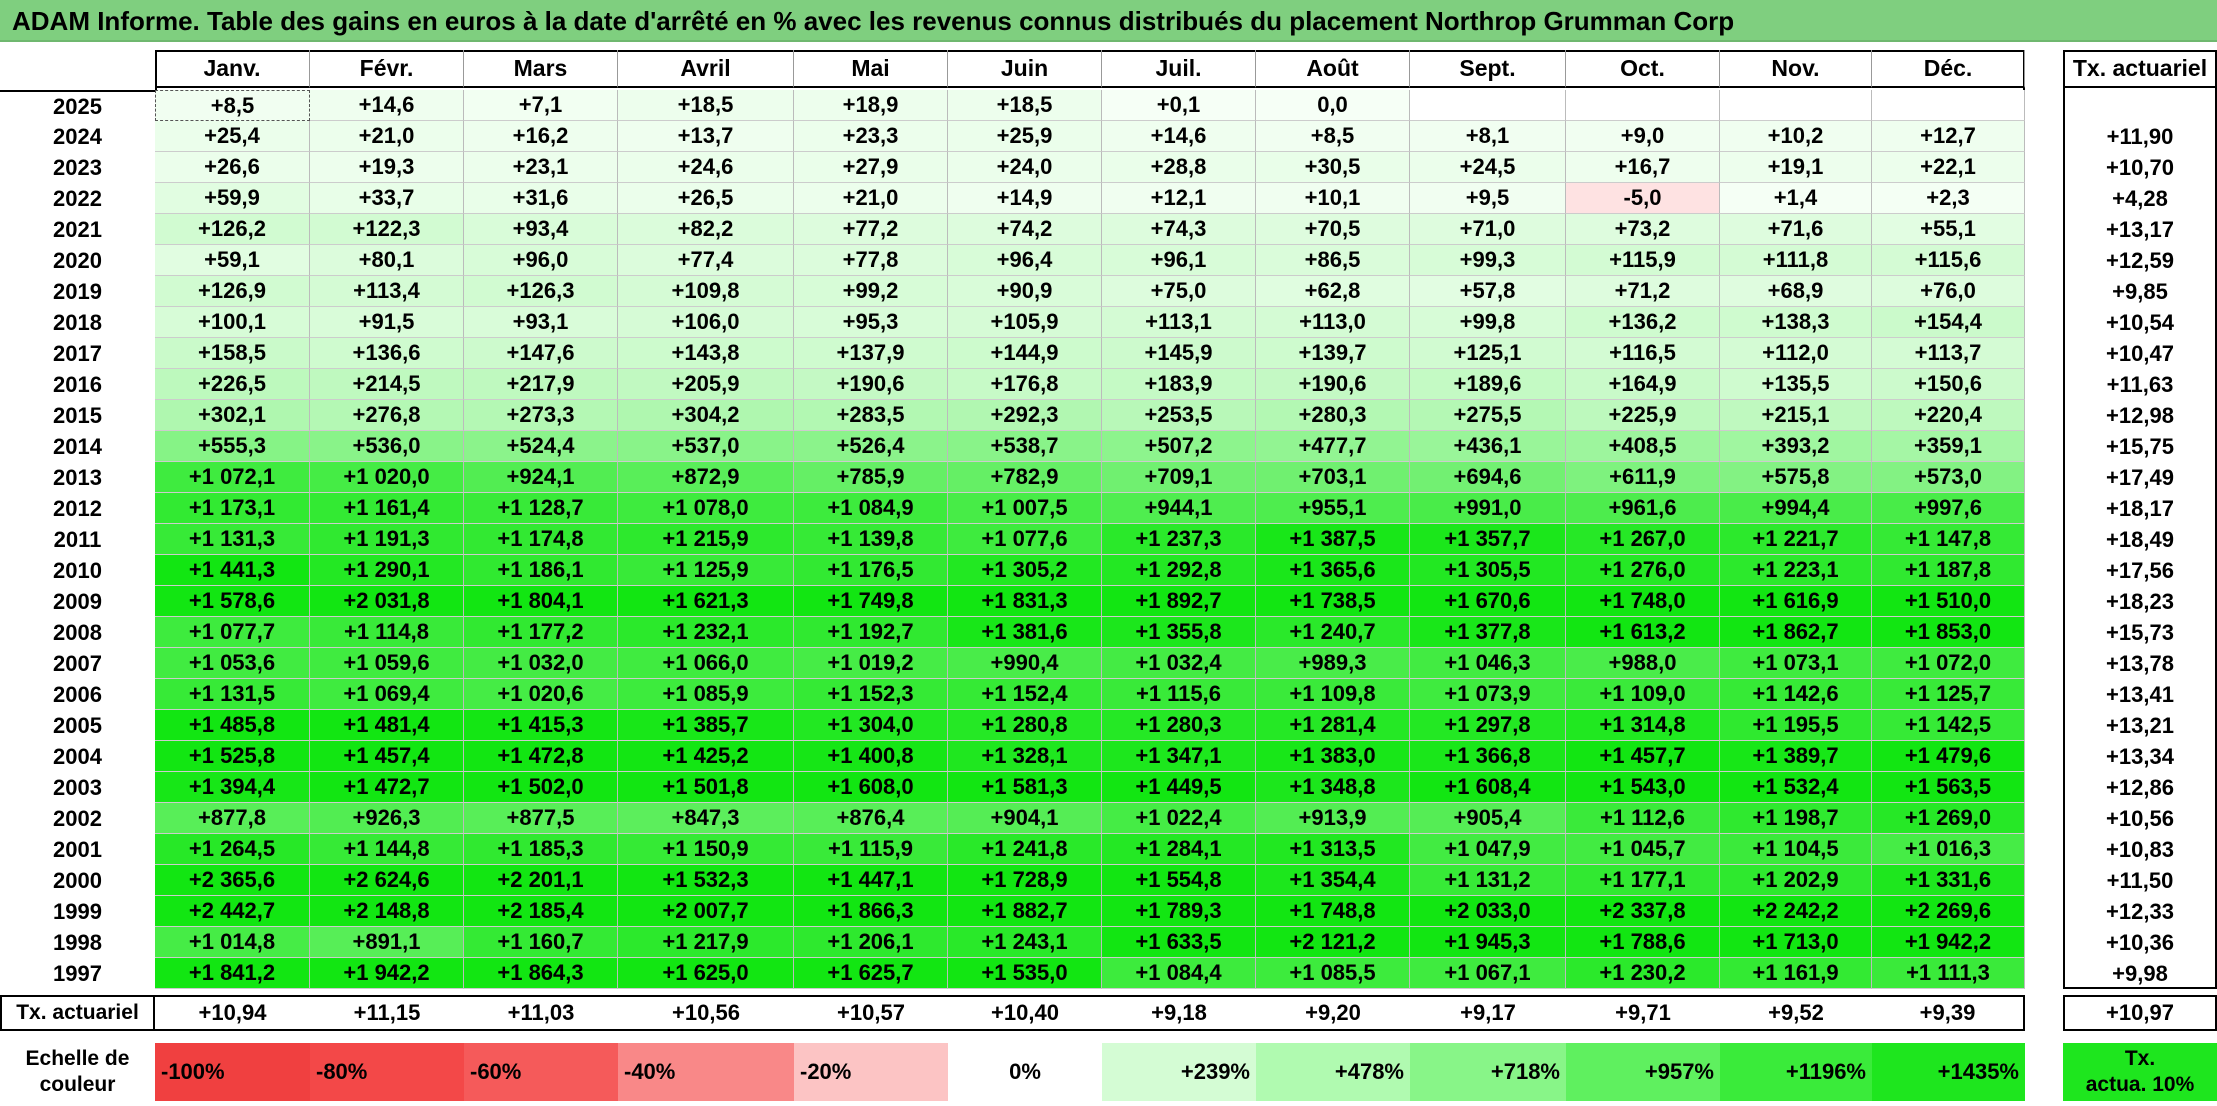  Describe the element at coordinates (1333, 756) in the screenshot. I see `value-cell: +1 383,0` at that location.